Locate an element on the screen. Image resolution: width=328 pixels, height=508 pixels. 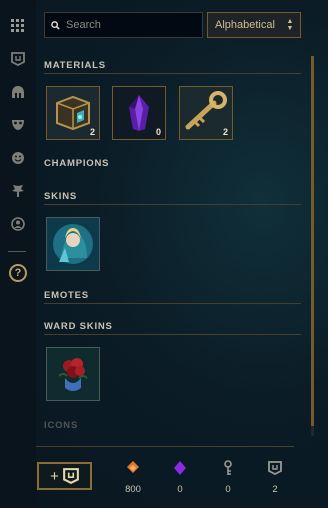
tree-icon is located at coordinates (18, 191).